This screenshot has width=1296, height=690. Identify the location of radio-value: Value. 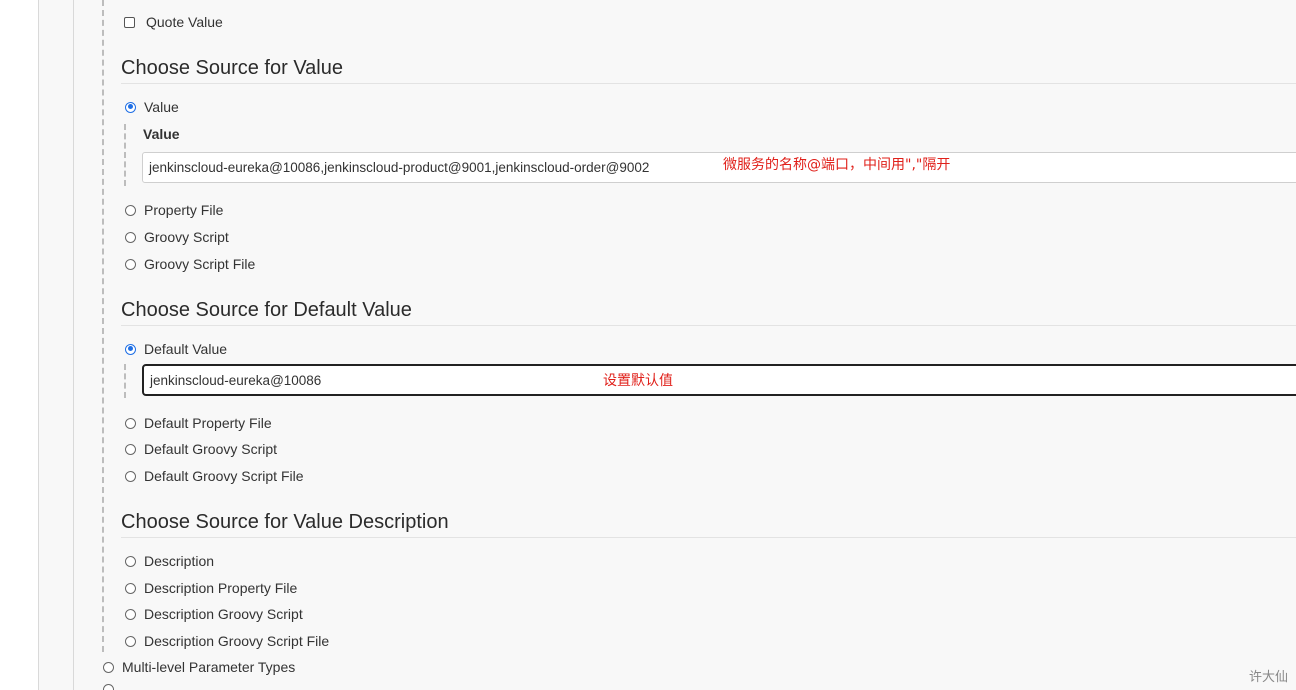
(152, 107).